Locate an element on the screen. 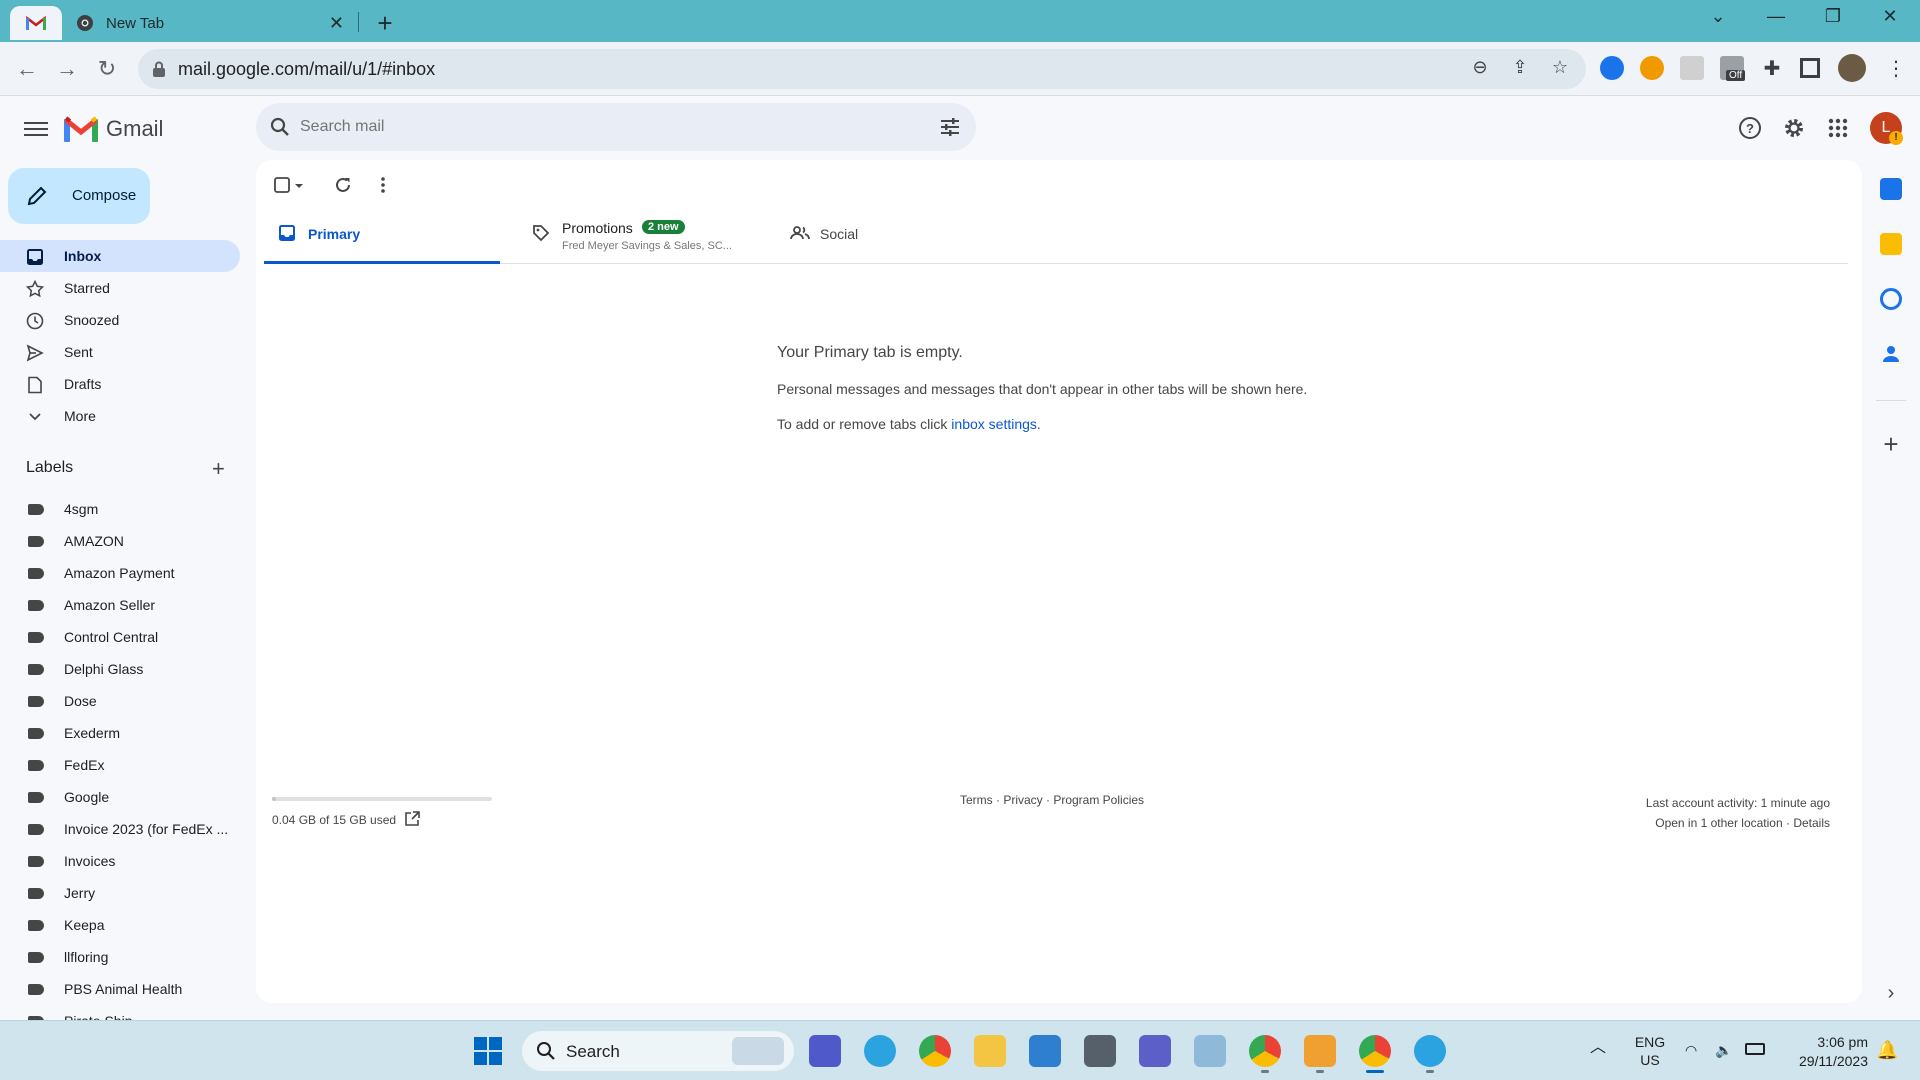 This screenshot has width=1920, height=1080. language-indicator: ENG US is located at coordinates (1650, 1051).